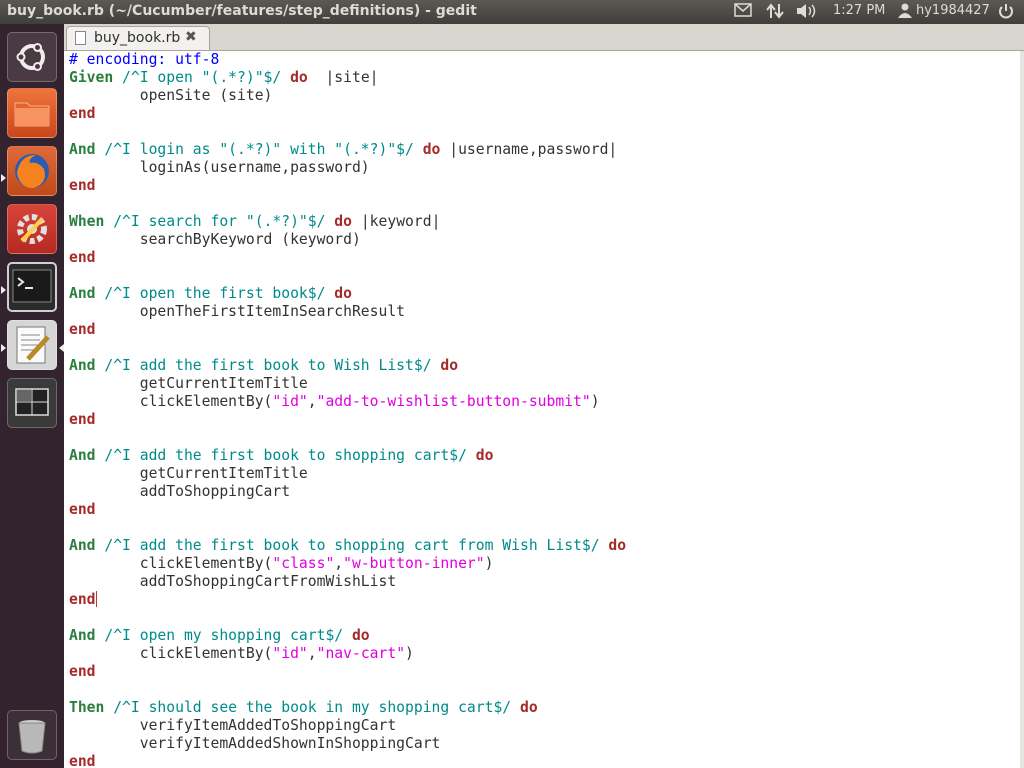 The width and height of the screenshot is (1024, 768). What do you see at coordinates (953, 10) in the screenshot?
I see `user-name: hy1984427` at bounding box center [953, 10].